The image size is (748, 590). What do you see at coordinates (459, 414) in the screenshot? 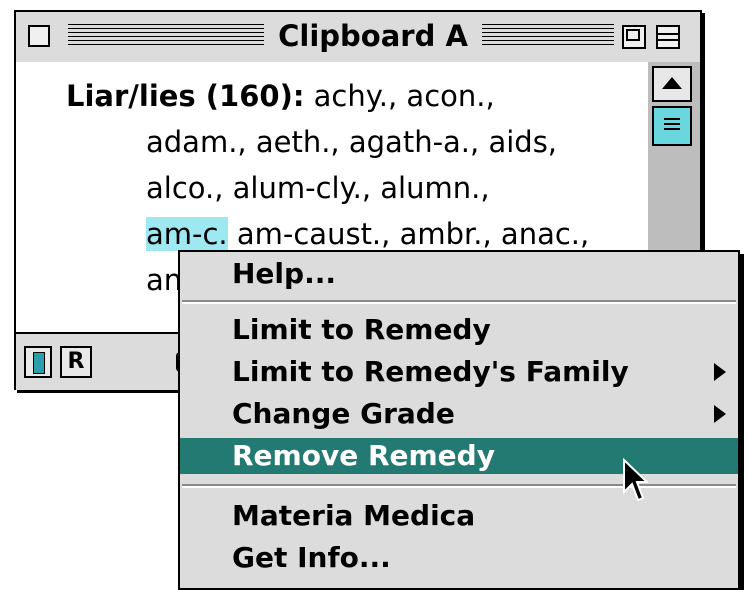
I see `menu-item-change-grade: Change Grade` at bounding box center [459, 414].